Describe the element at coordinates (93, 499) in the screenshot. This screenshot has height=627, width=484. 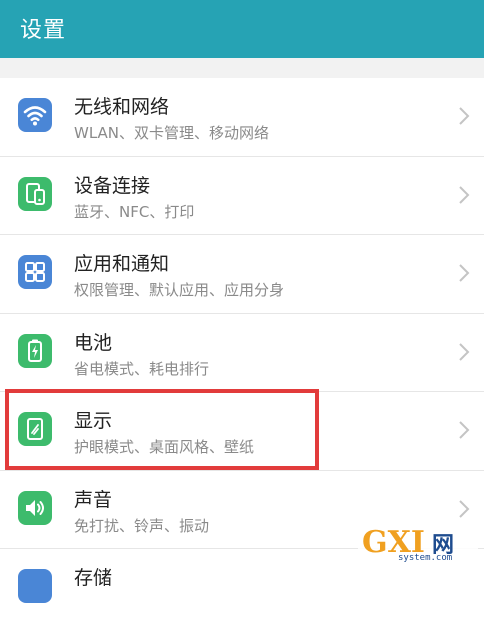
I see `settings-item-label: 声音` at that location.